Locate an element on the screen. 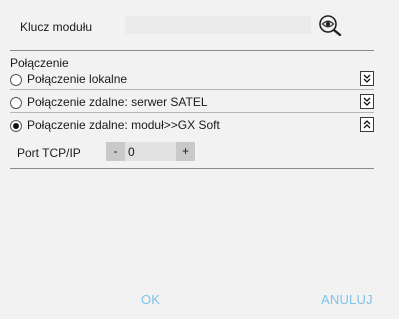  expand-local-button is located at coordinates (367, 78).